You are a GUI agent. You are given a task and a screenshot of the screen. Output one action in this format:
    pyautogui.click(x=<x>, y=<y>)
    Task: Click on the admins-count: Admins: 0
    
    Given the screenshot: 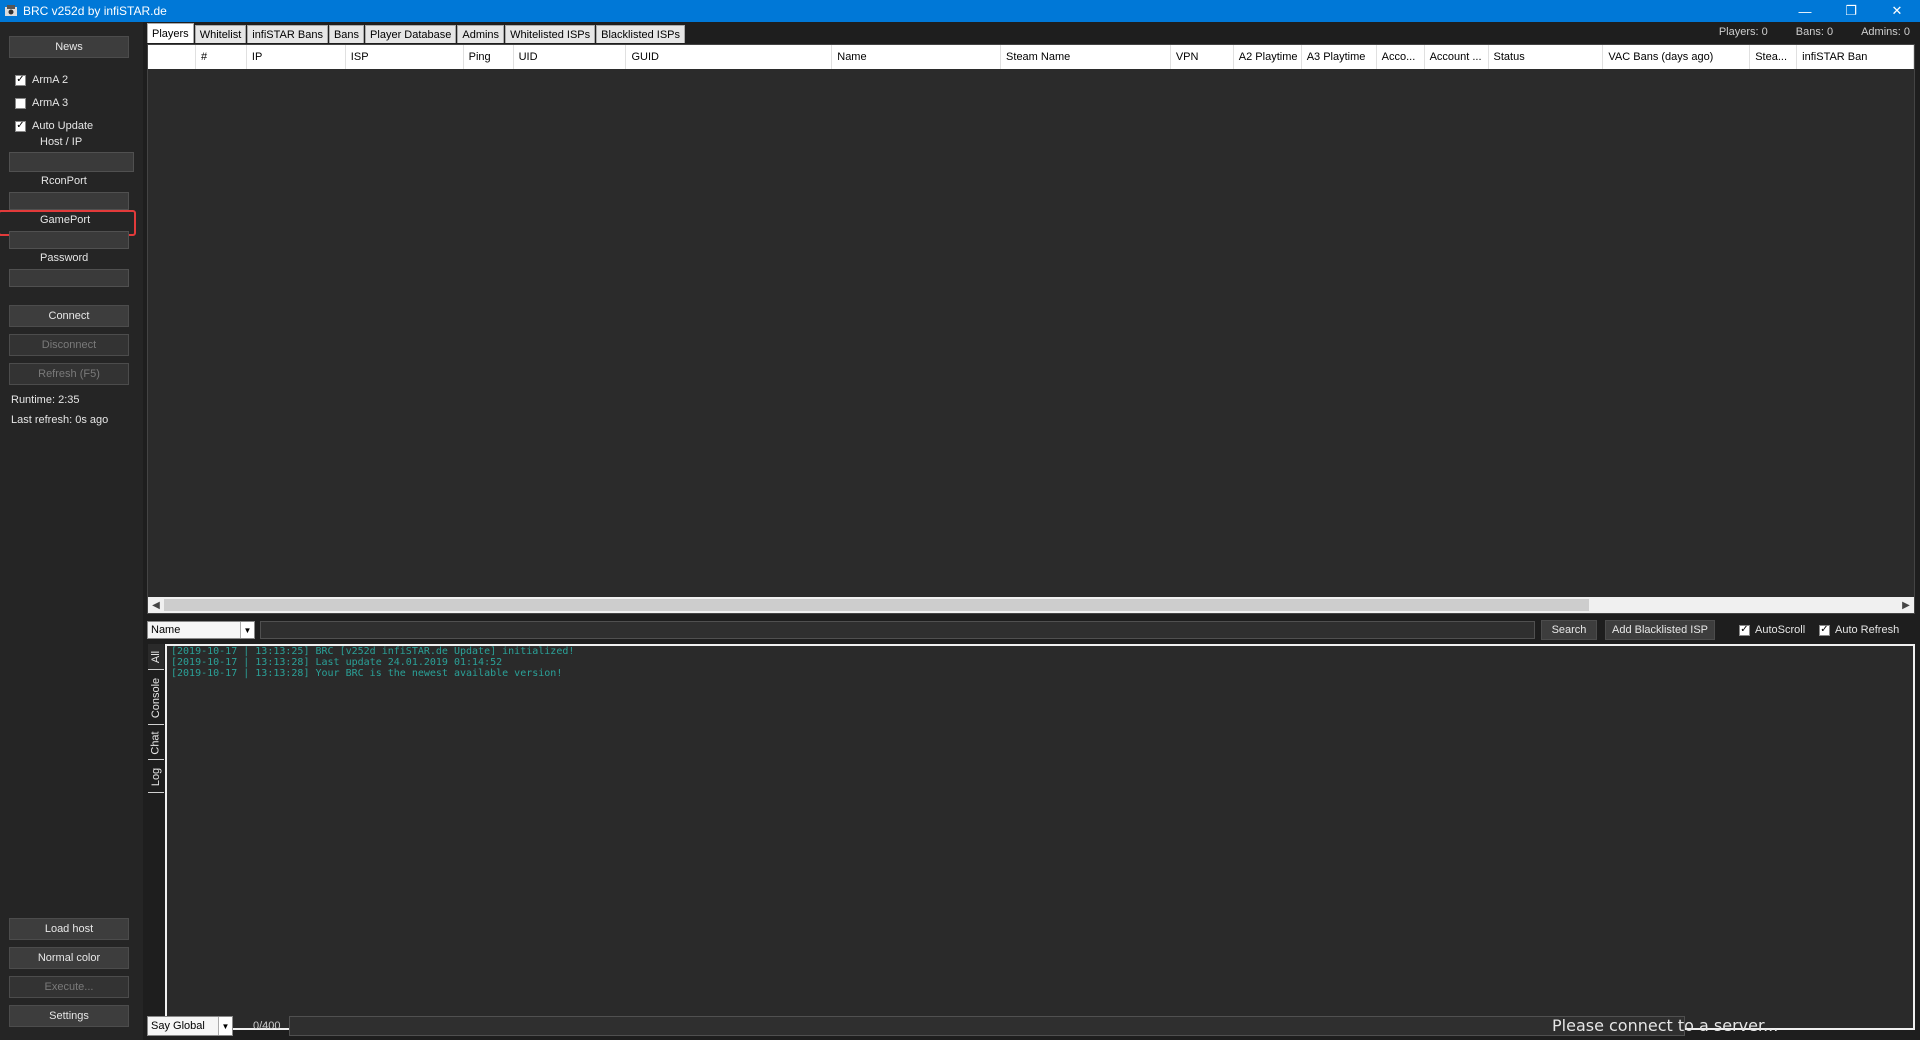 What is the action you would take?
    pyautogui.click(x=1885, y=32)
    